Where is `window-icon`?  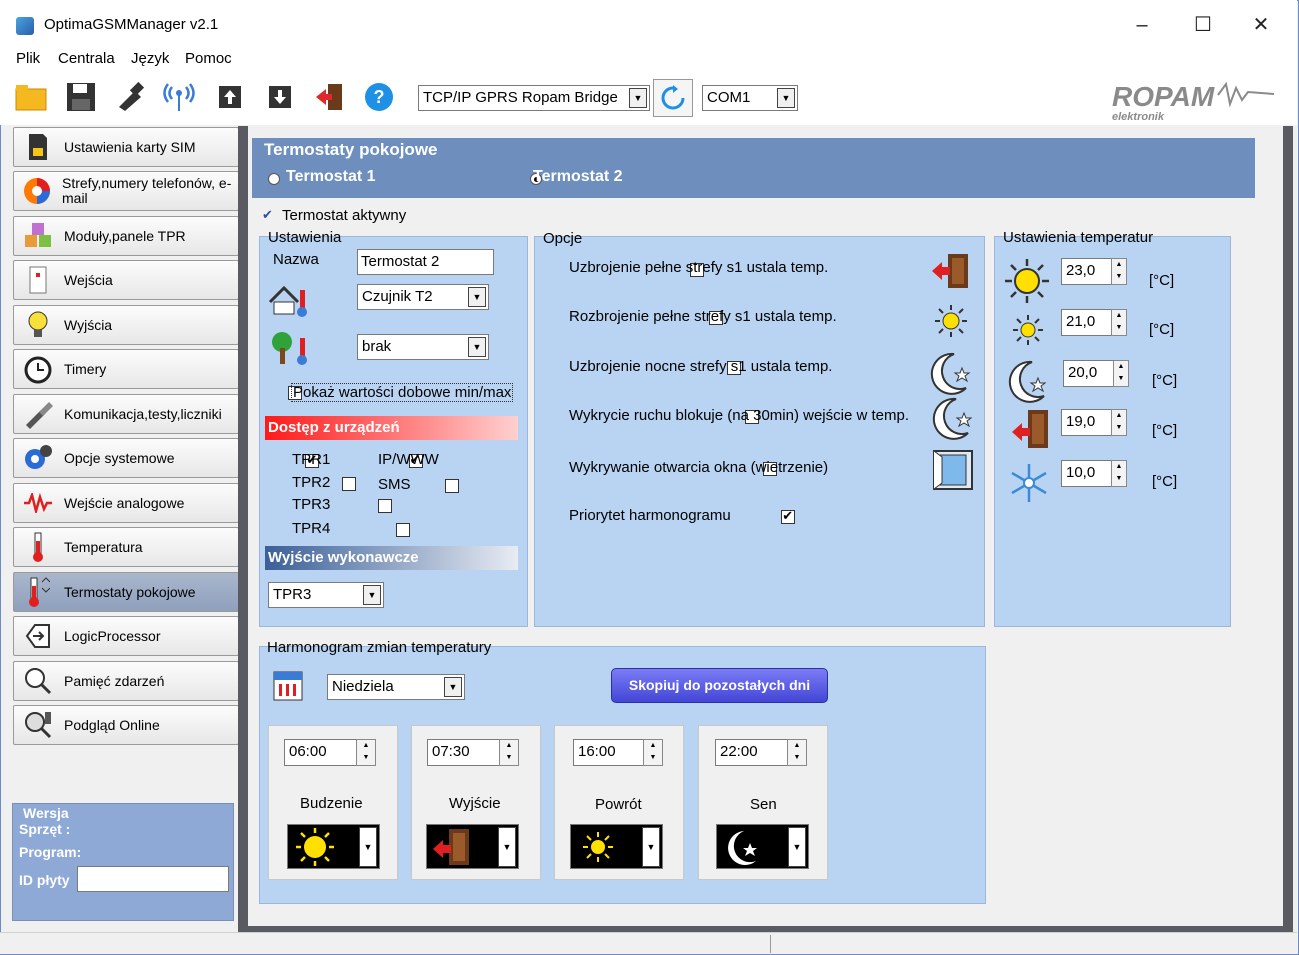 window-icon is located at coordinates (953, 472).